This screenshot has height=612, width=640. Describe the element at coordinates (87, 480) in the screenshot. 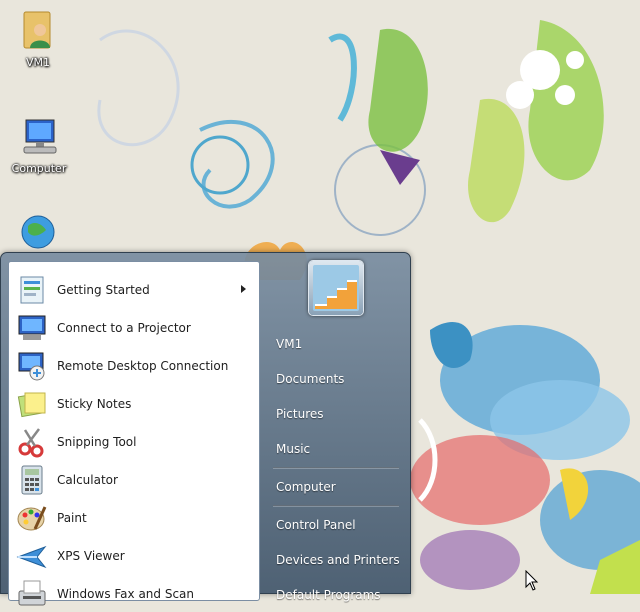

I see `program-label: Calculator` at that location.